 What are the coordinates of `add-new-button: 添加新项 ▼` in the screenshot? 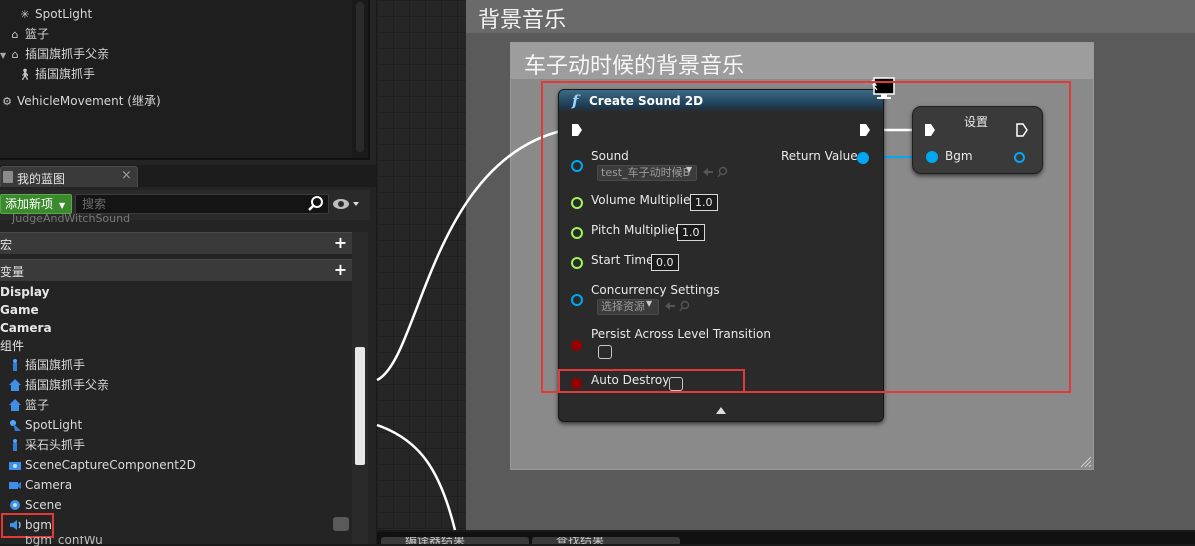 It's located at (36, 204).